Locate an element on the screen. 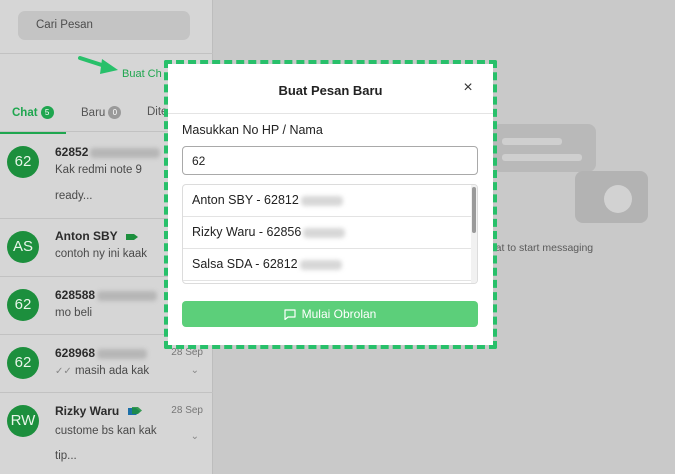 Image resolution: width=675 pixels, height=474 pixels. modal-title: Buat Pesan Baru is located at coordinates (330, 90).